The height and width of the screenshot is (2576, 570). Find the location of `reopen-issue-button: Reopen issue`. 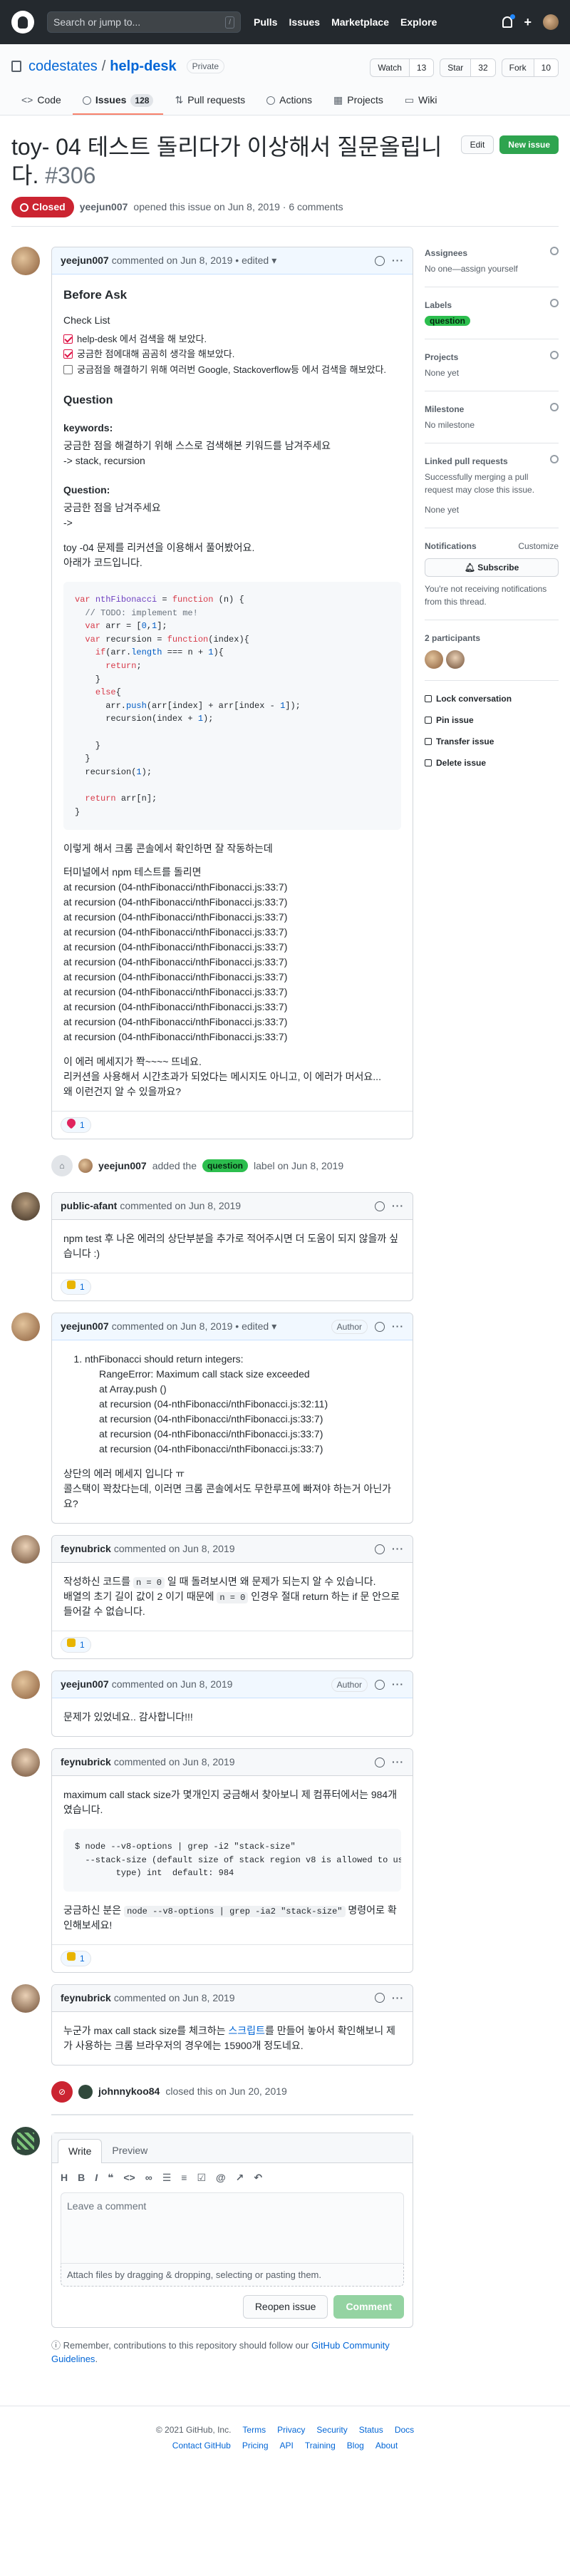

reopen-issue-button: Reopen issue is located at coordinates (285, 2307).